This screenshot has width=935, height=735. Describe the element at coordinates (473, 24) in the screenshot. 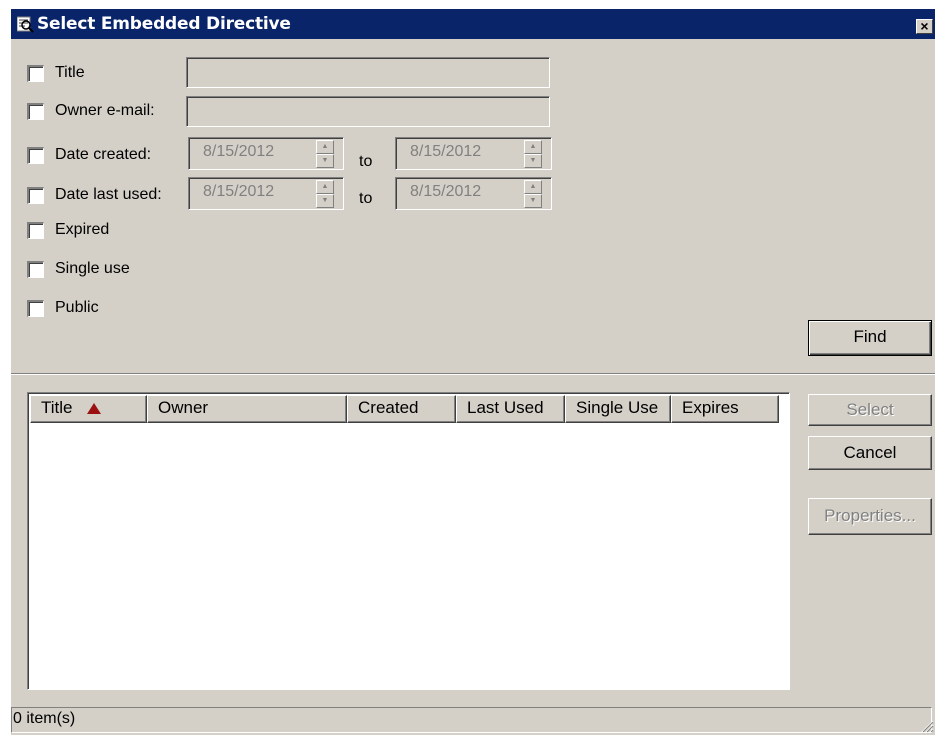

I see `title-bar: Select Embedded Directive ×` at that location.